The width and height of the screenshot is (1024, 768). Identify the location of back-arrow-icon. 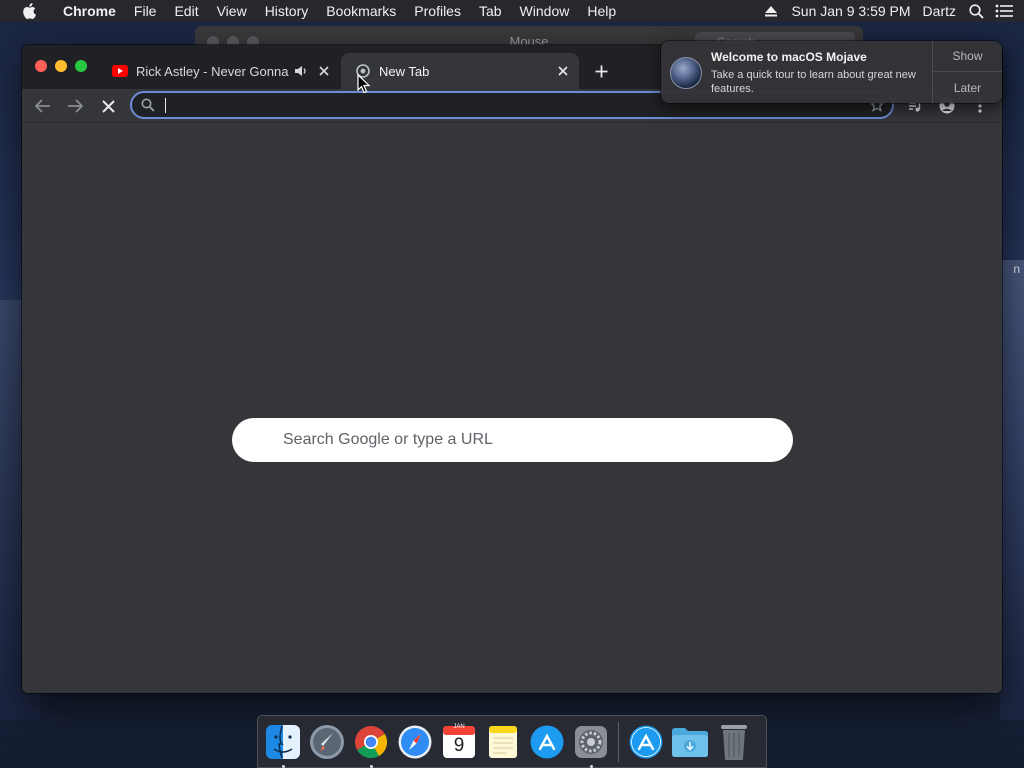
(43, 106).